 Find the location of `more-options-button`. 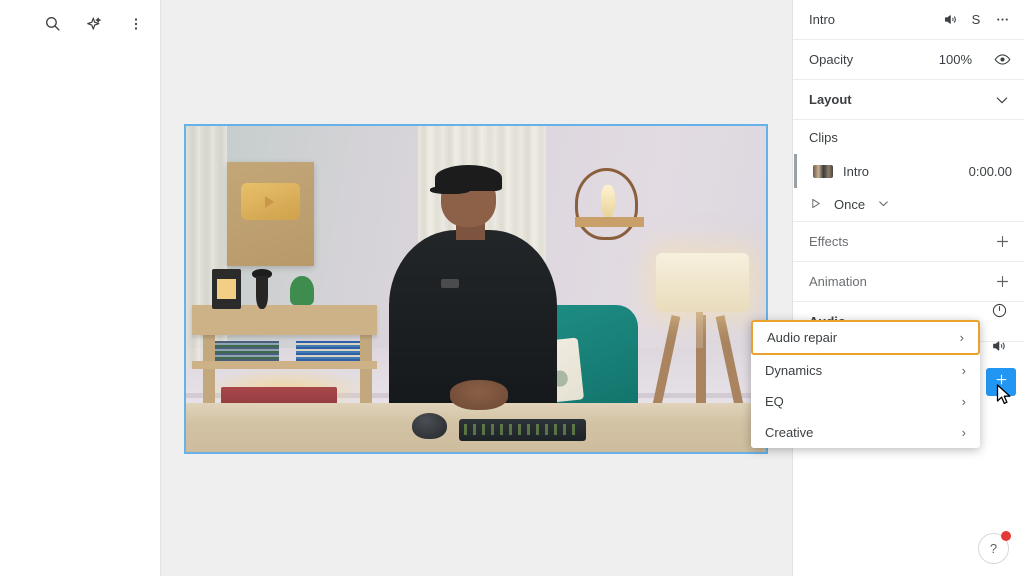

more-options-button is located at coordinates (136, 26).